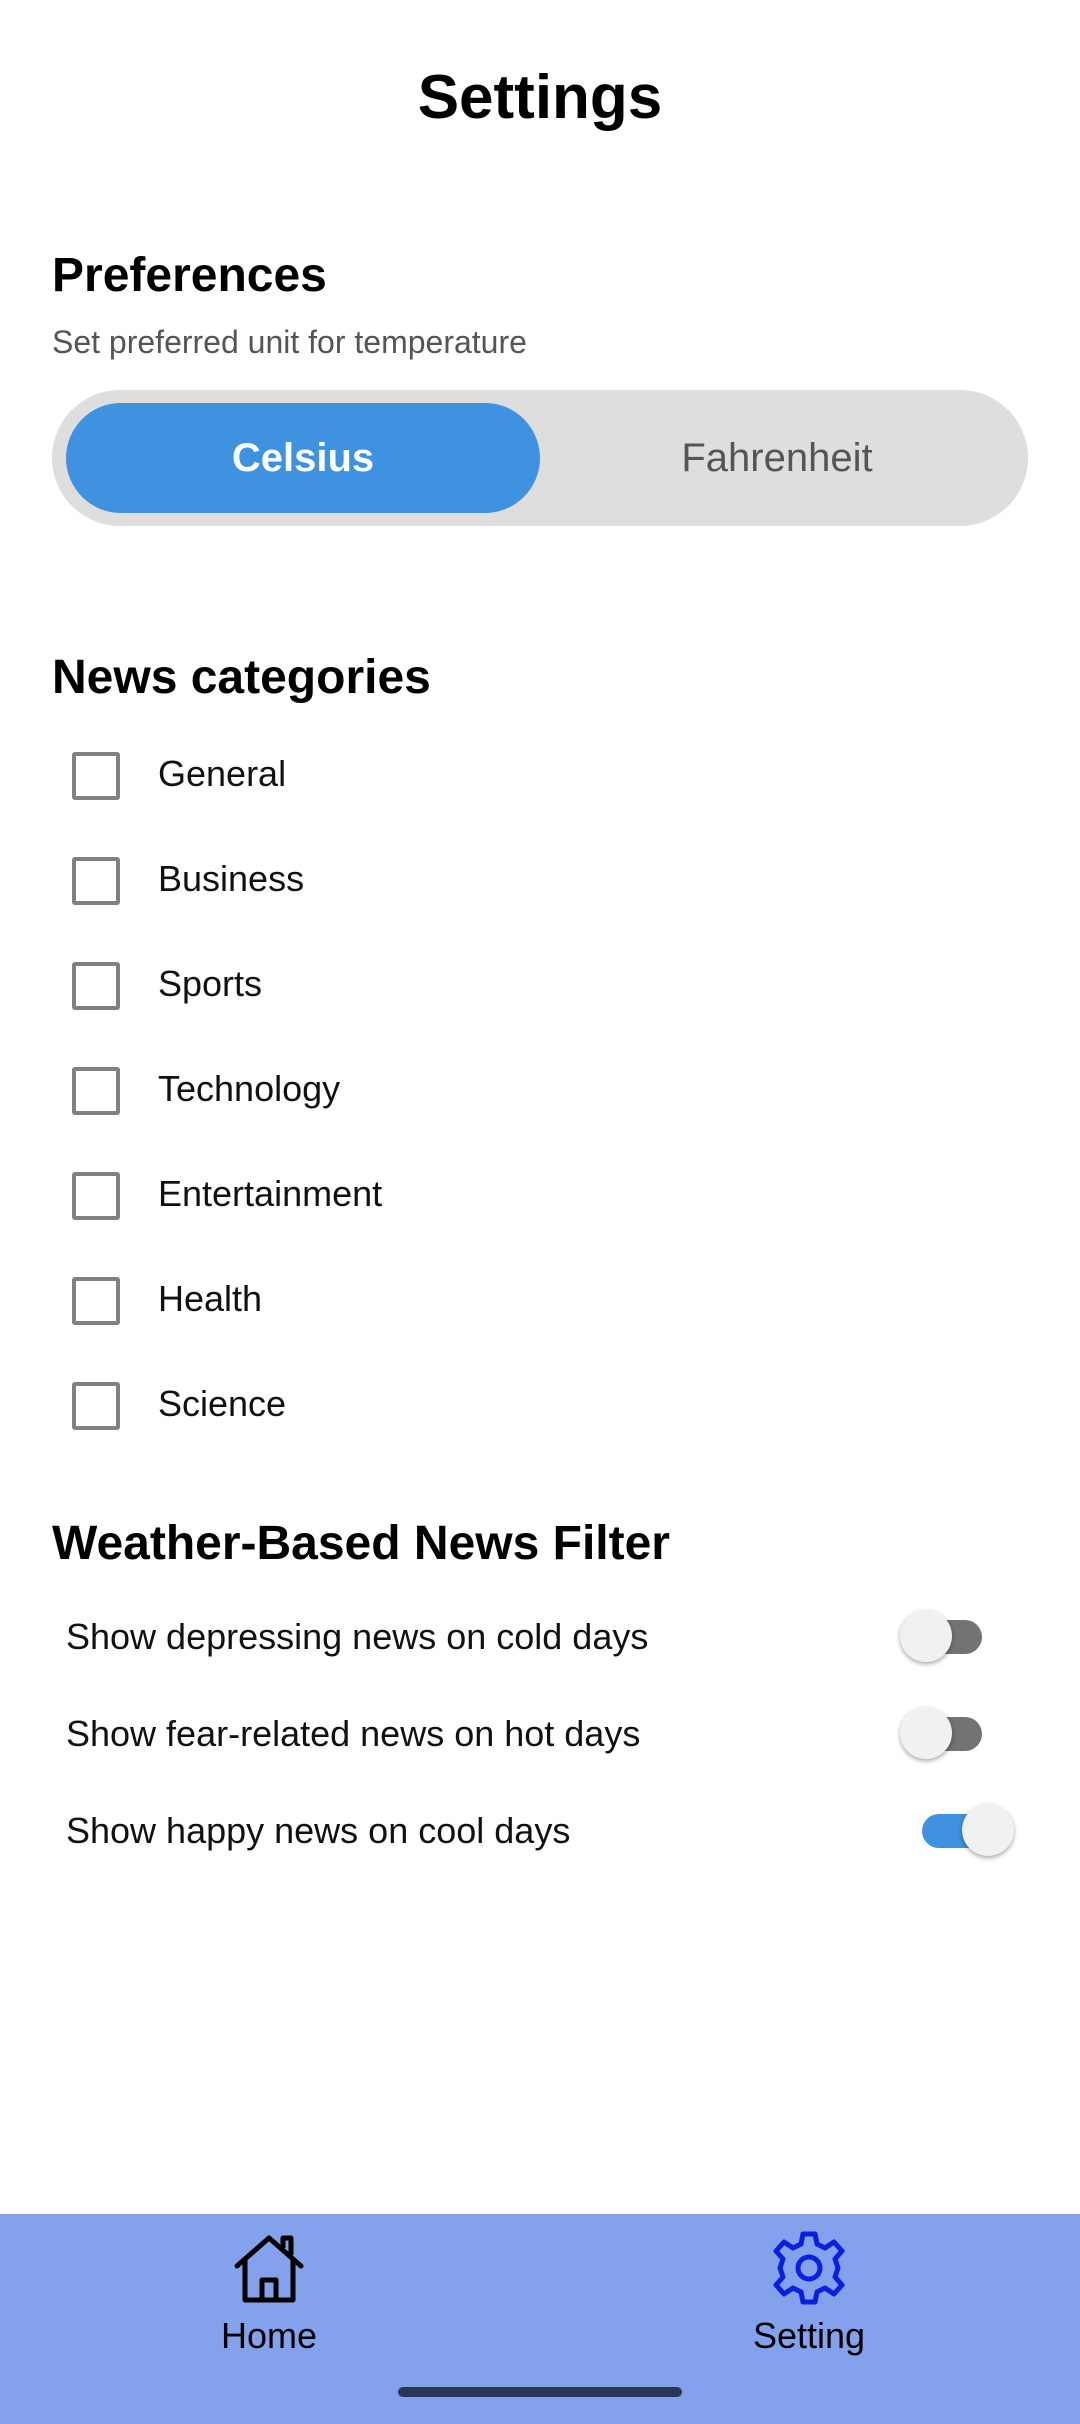  Describe the element at coordinates (269, 2335) in the screenshot. I see `nav-home-label: Home` at that location.